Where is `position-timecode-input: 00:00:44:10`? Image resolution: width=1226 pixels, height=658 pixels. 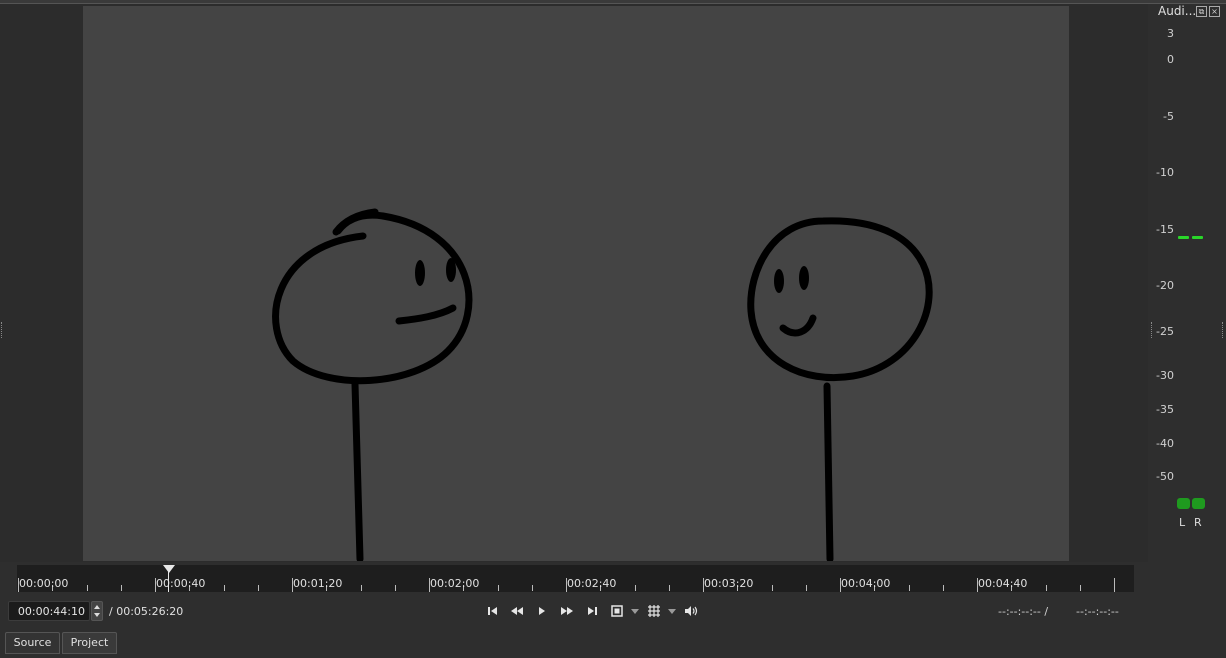
position-timecode-input: 00:00:44:10 is located at coordinates (49, 611).